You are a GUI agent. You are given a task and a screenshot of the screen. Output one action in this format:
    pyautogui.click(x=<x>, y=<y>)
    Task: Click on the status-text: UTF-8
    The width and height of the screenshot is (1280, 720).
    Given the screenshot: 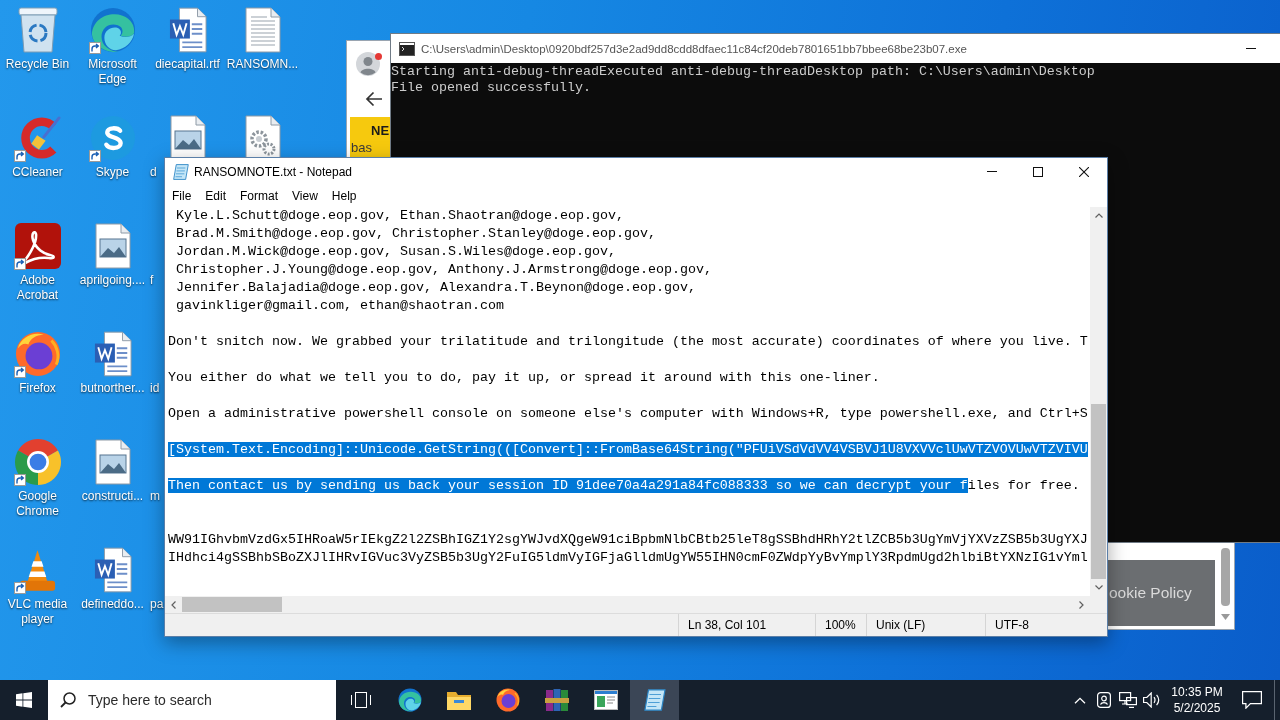 What is the action you would take?
    pyautogui.click(x=1012, y=625)
    